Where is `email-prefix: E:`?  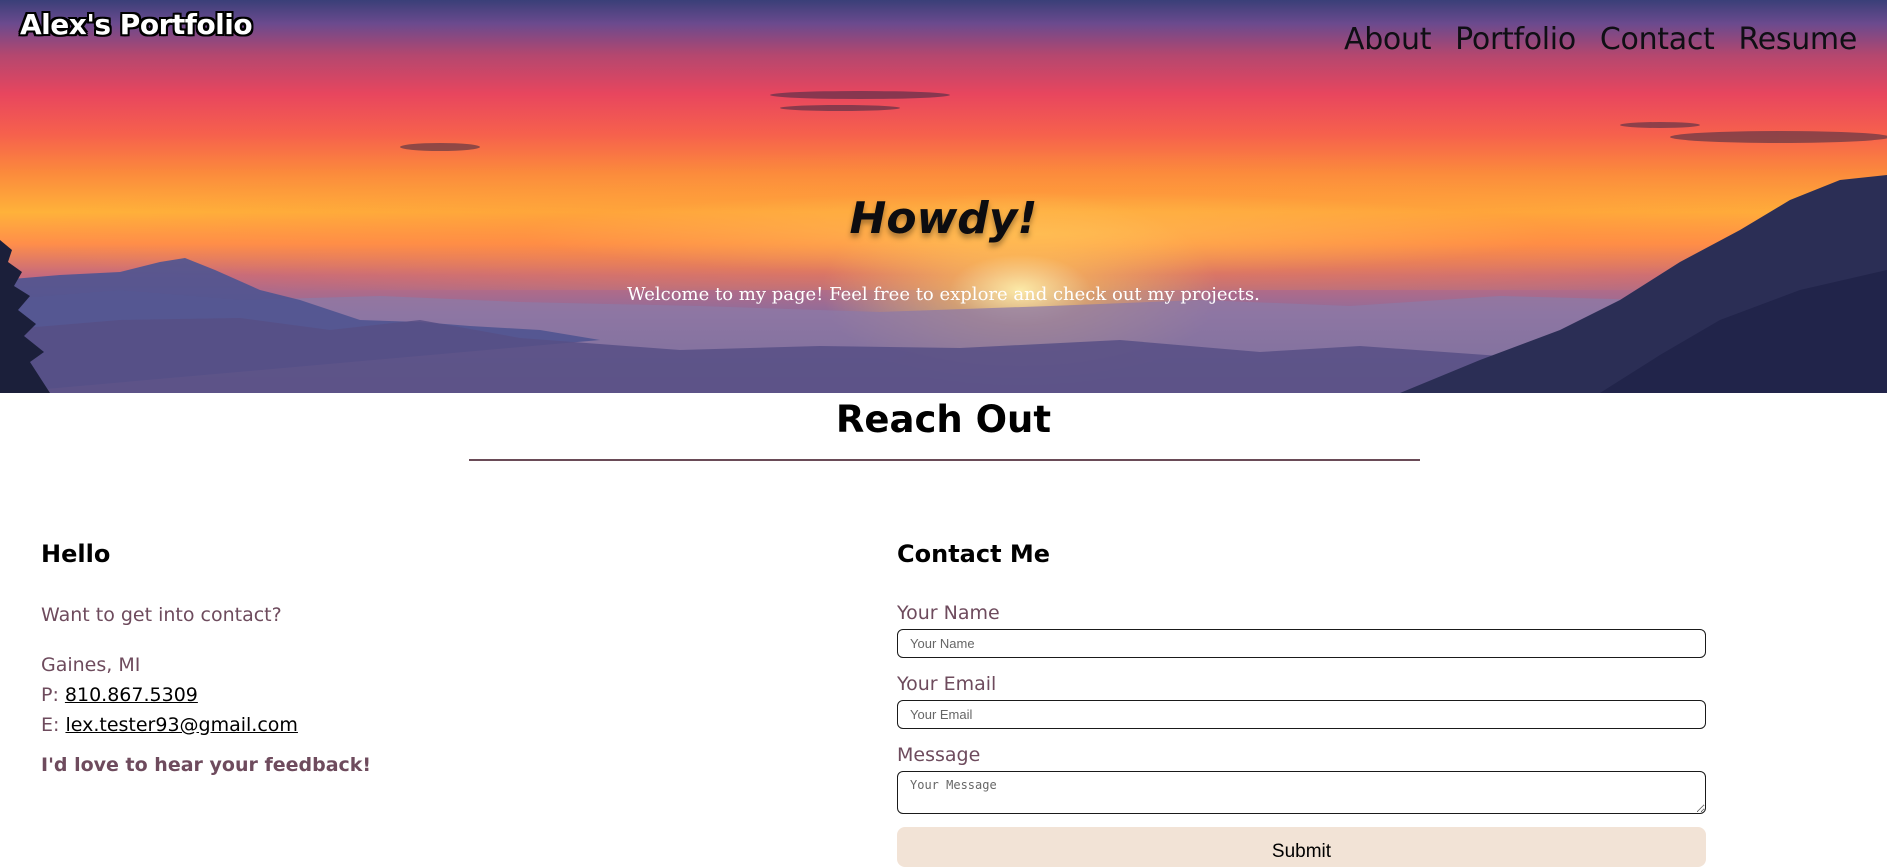 email-prefix: E: is located at coordinates (53, 725).